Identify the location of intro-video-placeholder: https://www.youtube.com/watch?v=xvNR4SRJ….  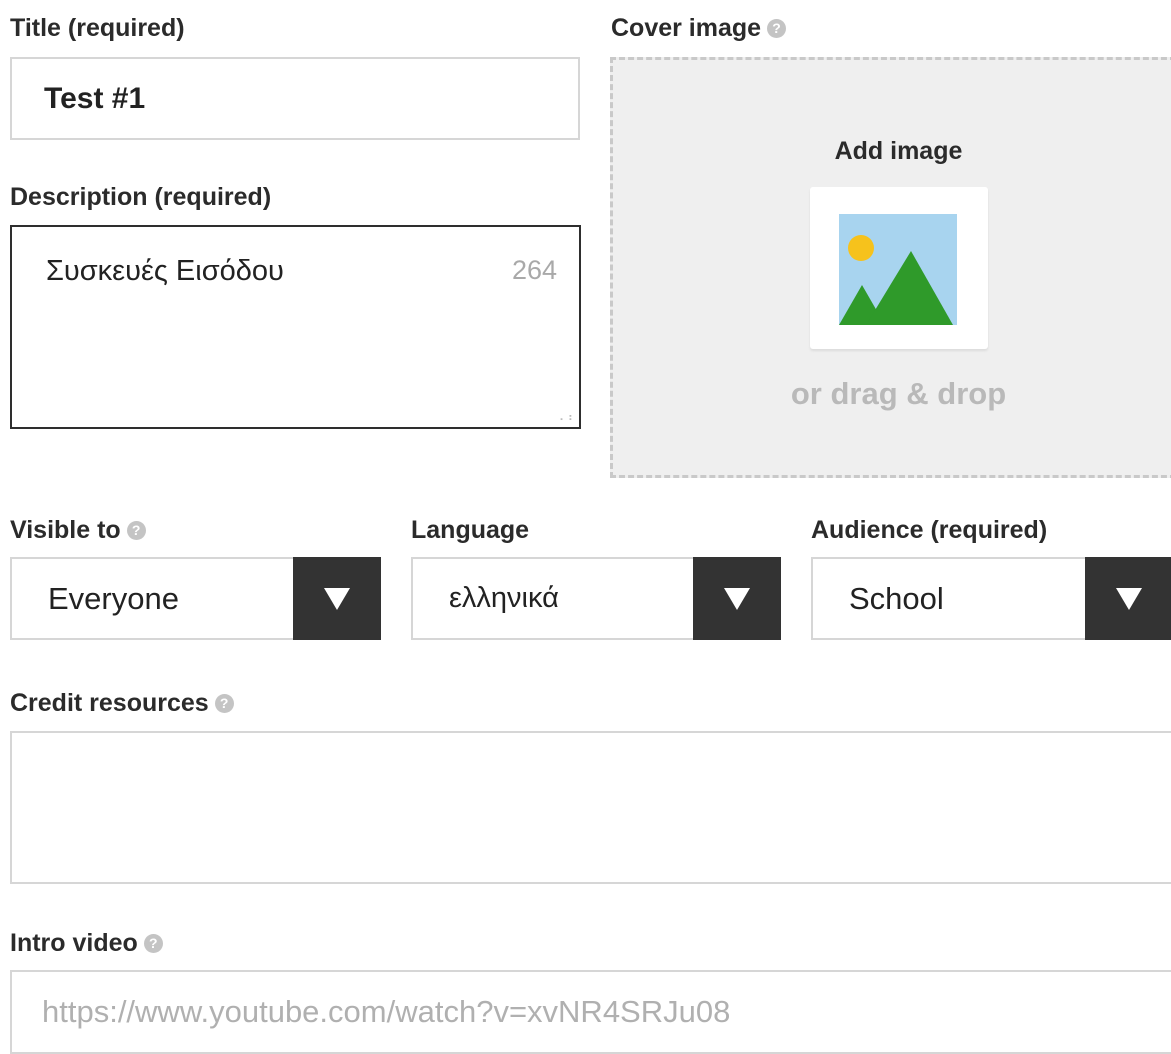
(386, 1011).